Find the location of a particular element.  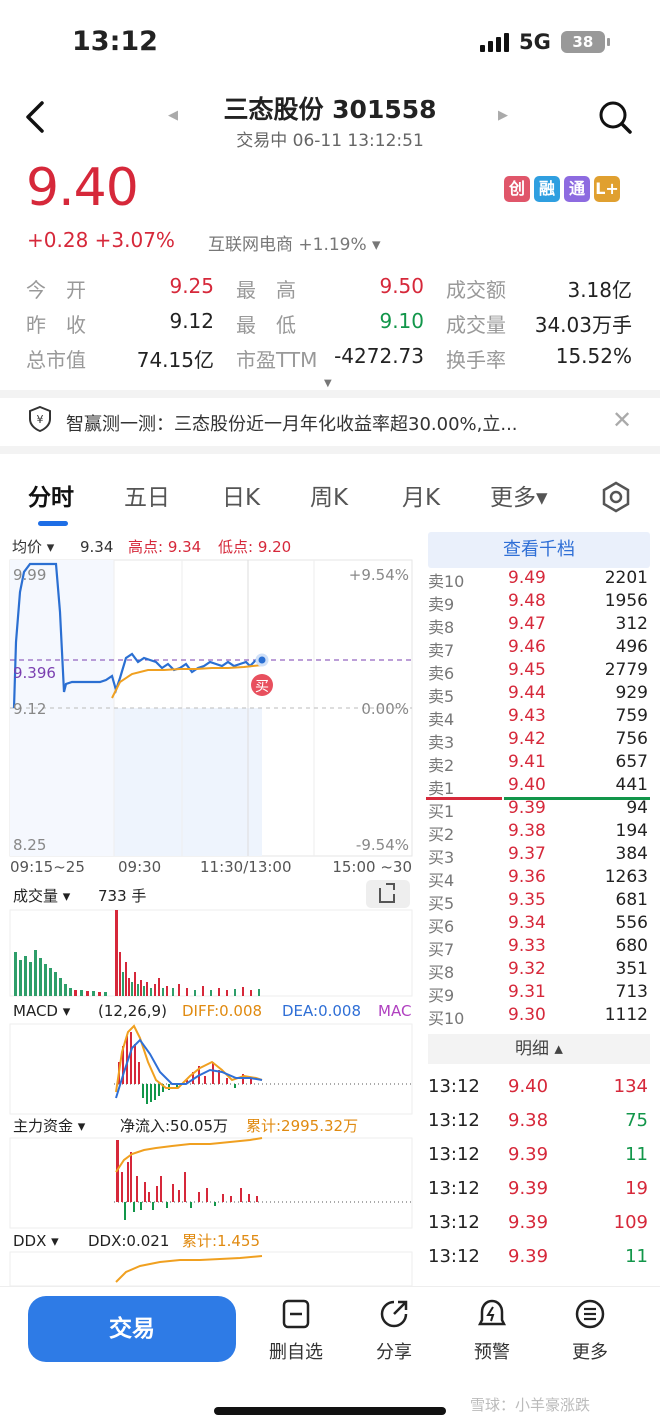

macd-legend: MACD ▾ is located at coordinates (42, 1011).